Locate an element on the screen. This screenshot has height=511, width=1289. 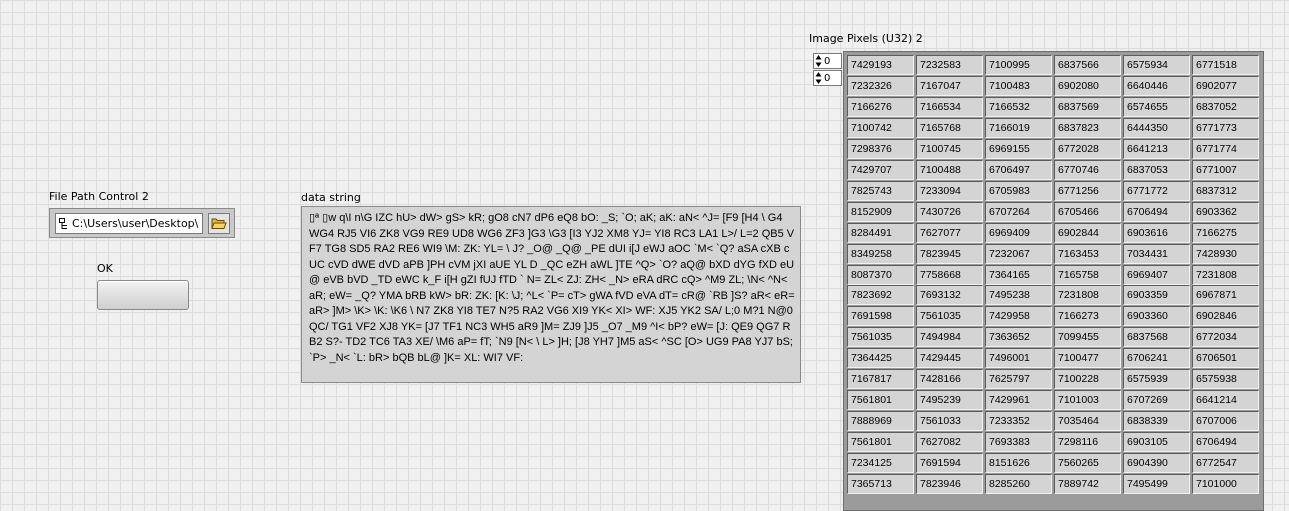
array-cell: 6902844 is located at coordinates (1087, 233).